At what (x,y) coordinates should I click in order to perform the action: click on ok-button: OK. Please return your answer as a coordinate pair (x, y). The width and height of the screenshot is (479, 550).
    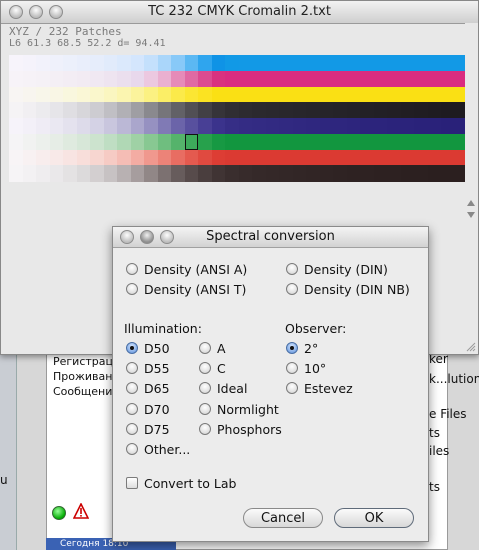
    Looking at the image, I should click on (374, 518).